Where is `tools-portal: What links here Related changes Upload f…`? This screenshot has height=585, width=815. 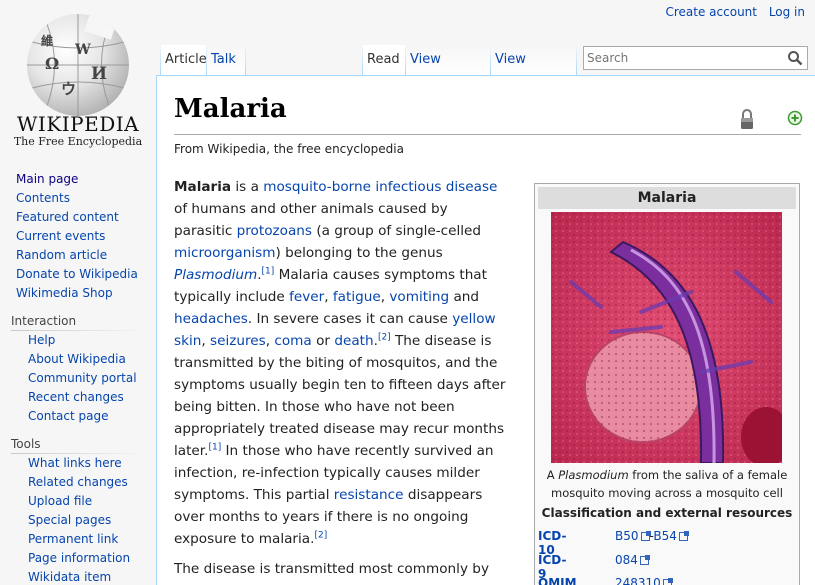
tools-portal: What links here Related changes Upload f… is located at coordinates (78, 519).